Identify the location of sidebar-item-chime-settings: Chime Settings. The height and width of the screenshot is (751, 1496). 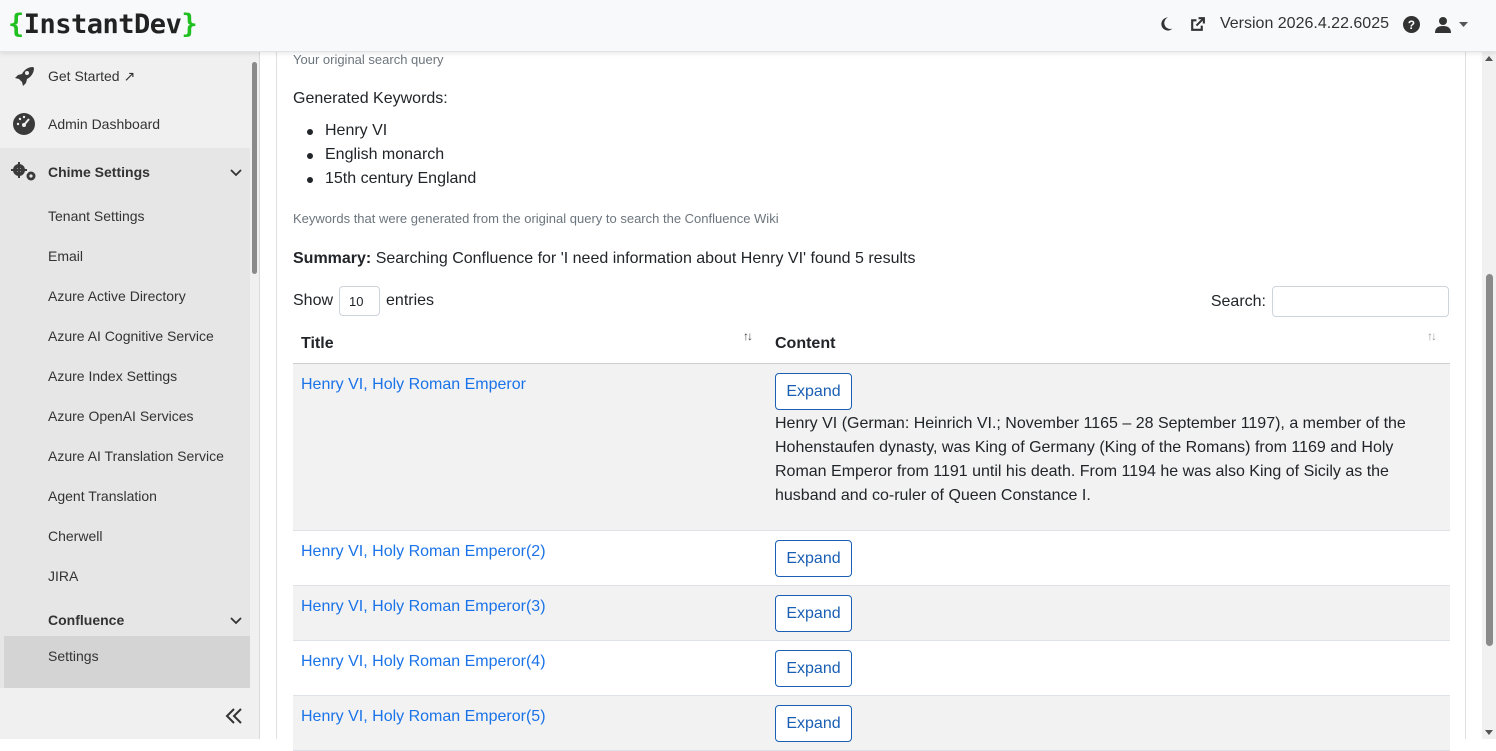
(125, 172).